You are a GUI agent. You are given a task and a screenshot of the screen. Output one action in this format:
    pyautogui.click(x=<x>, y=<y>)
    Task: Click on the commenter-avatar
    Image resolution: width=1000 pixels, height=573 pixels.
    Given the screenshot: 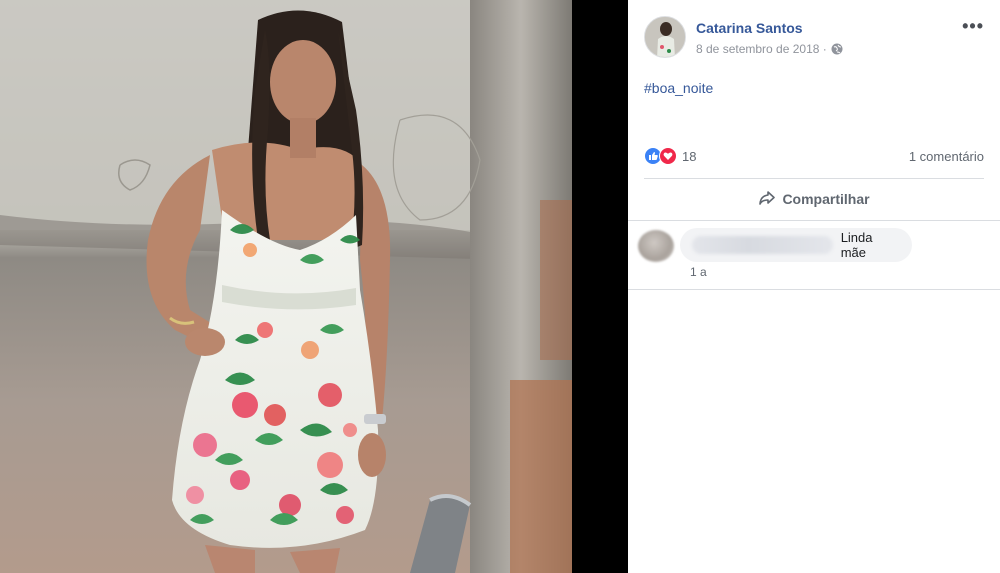 What is the action you would take?
    pyautogui.click(x=656, y=246)
    